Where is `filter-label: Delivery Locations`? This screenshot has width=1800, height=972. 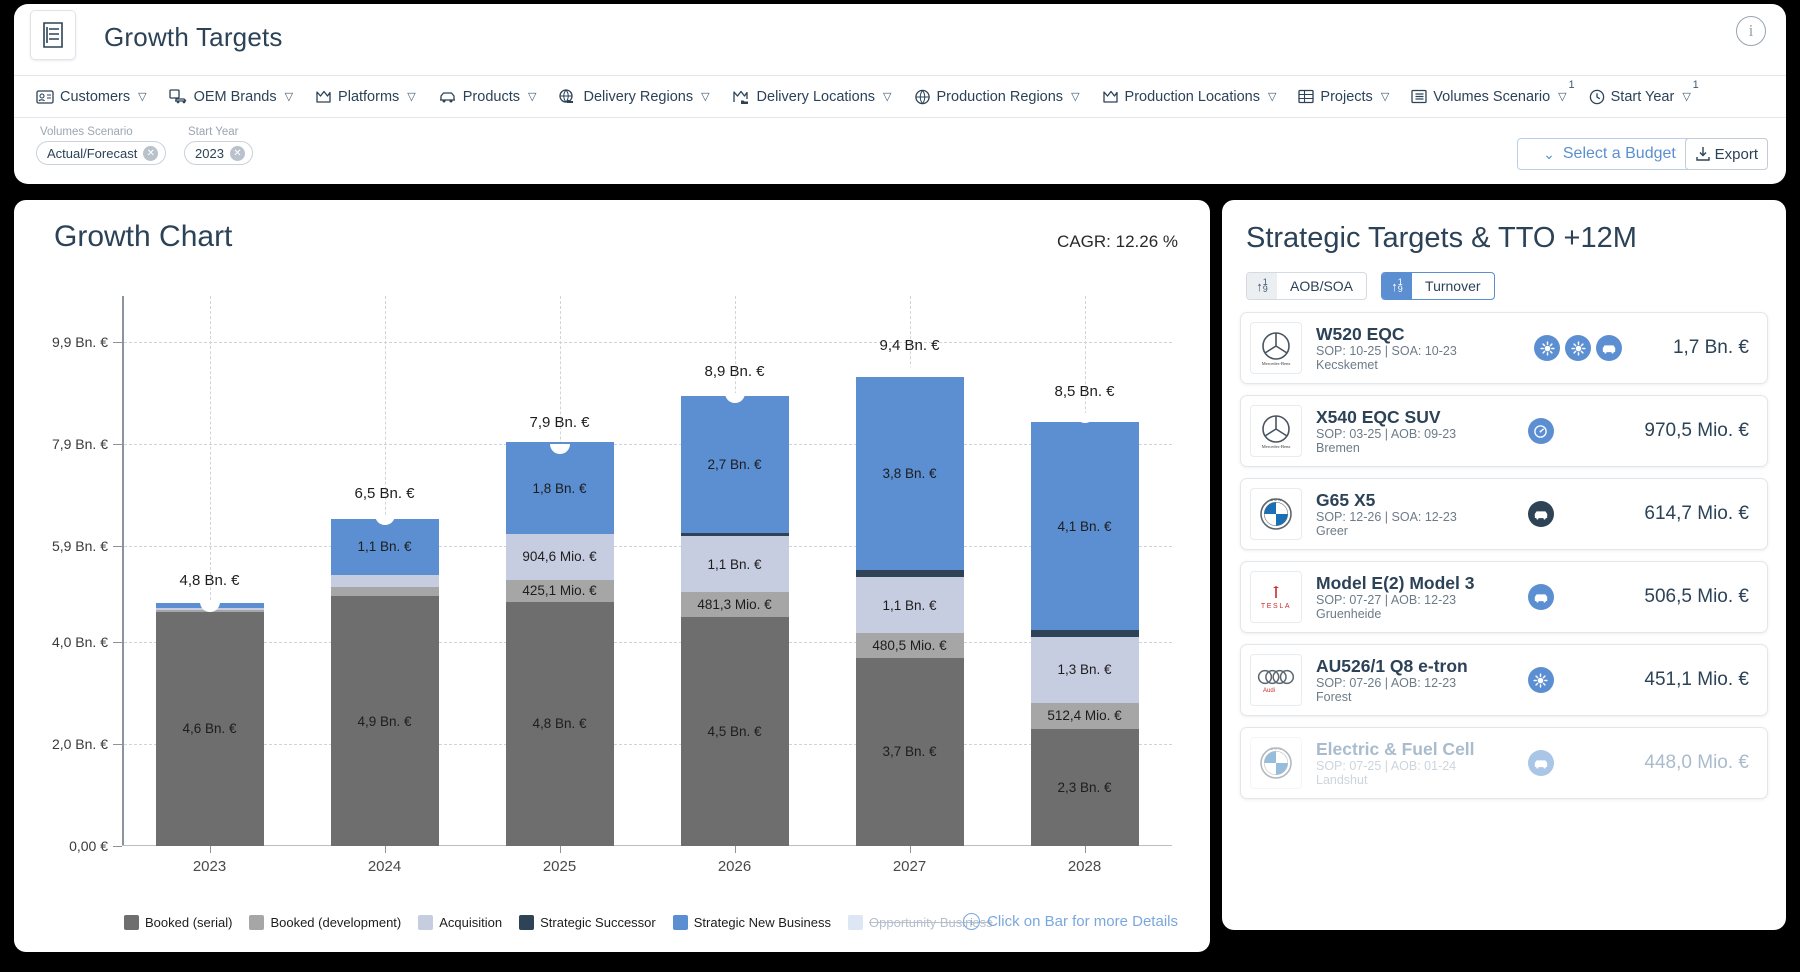 filter-label: Delivery Locations is located at coordinates (816, 96).